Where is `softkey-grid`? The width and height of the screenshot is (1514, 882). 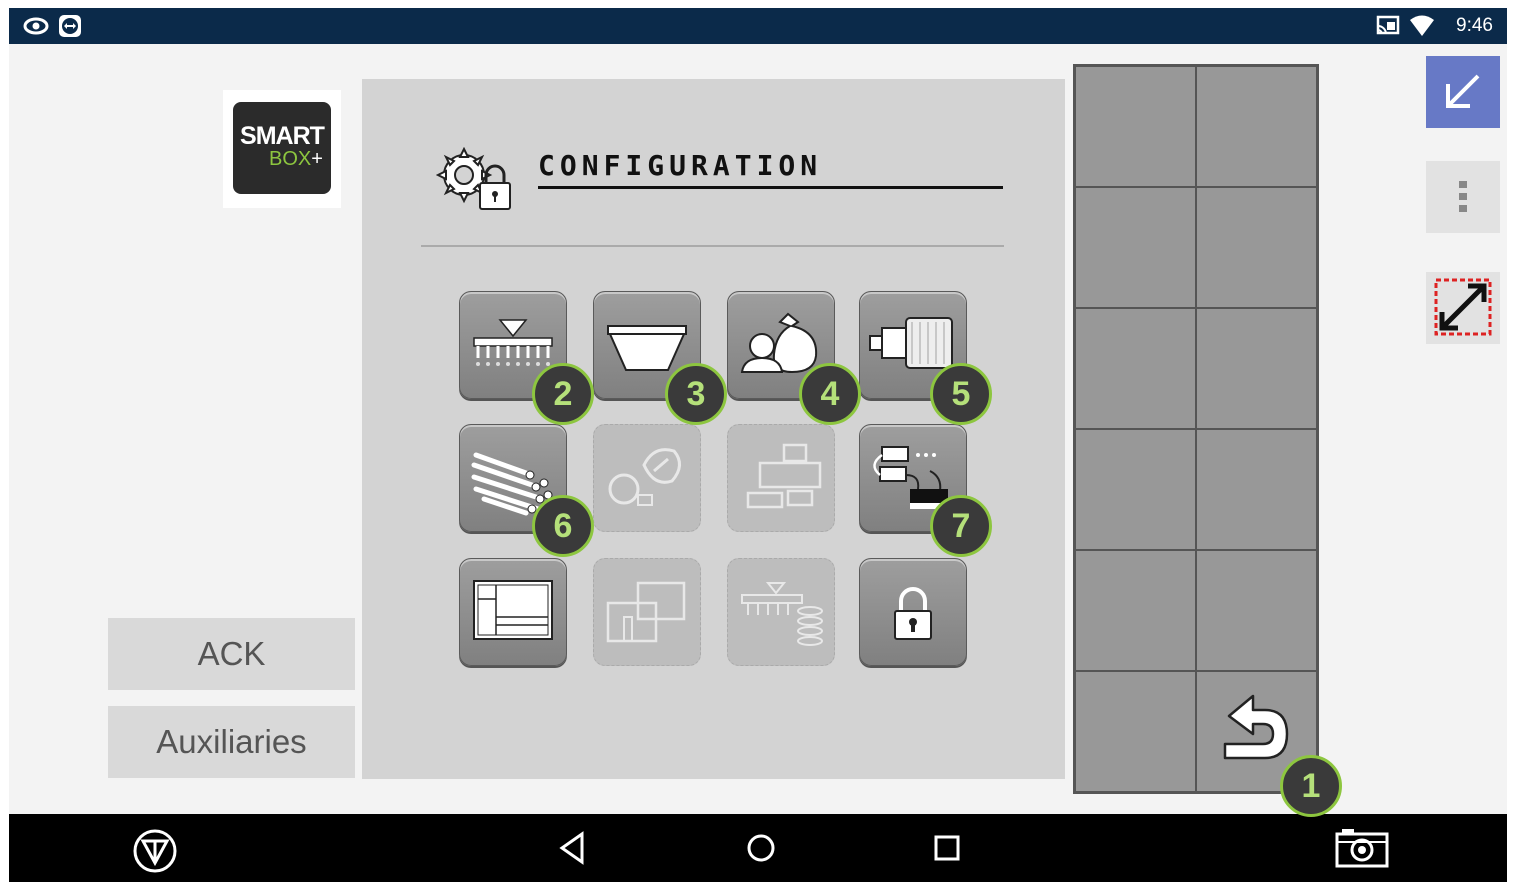
softkey-grid is located at coordinates (1196, 429).